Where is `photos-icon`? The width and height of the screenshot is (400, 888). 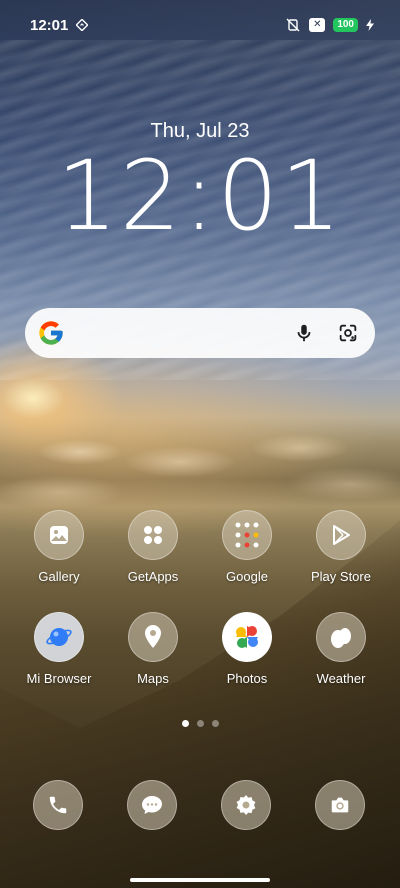 photos-icon is located at coordinates (247, 637).